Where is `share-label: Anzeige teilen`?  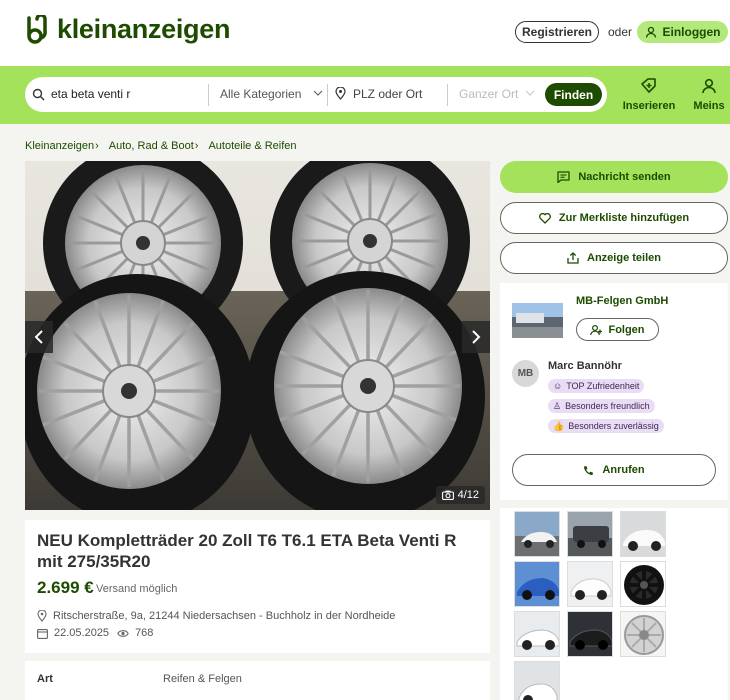 share-label: Anzeige teilen is located at coordinates (624, 258).